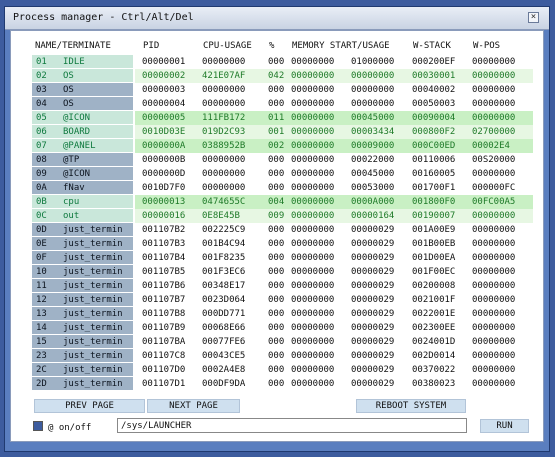  Describe the element at coordinates (82, 272) in the screenshot. I see `terminate-process-button: 10 just_termin` at that location.